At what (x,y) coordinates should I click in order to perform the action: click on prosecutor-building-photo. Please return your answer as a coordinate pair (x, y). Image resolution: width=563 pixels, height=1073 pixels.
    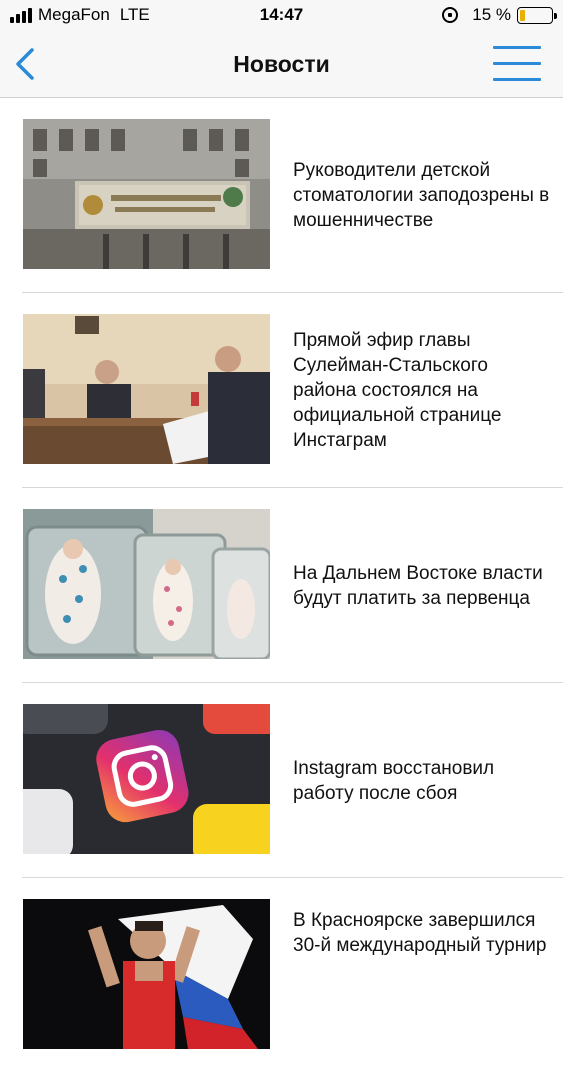
    Looking at the image, I should click on (146, 194).